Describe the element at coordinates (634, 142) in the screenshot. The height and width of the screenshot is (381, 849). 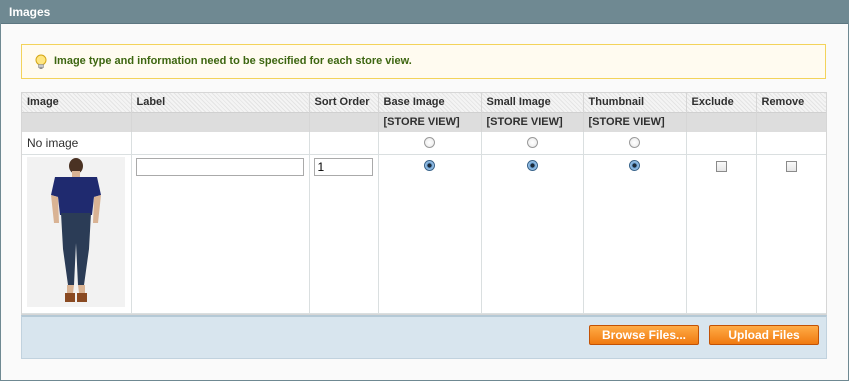
I see `no-image-thumbnail-radio` at that location.